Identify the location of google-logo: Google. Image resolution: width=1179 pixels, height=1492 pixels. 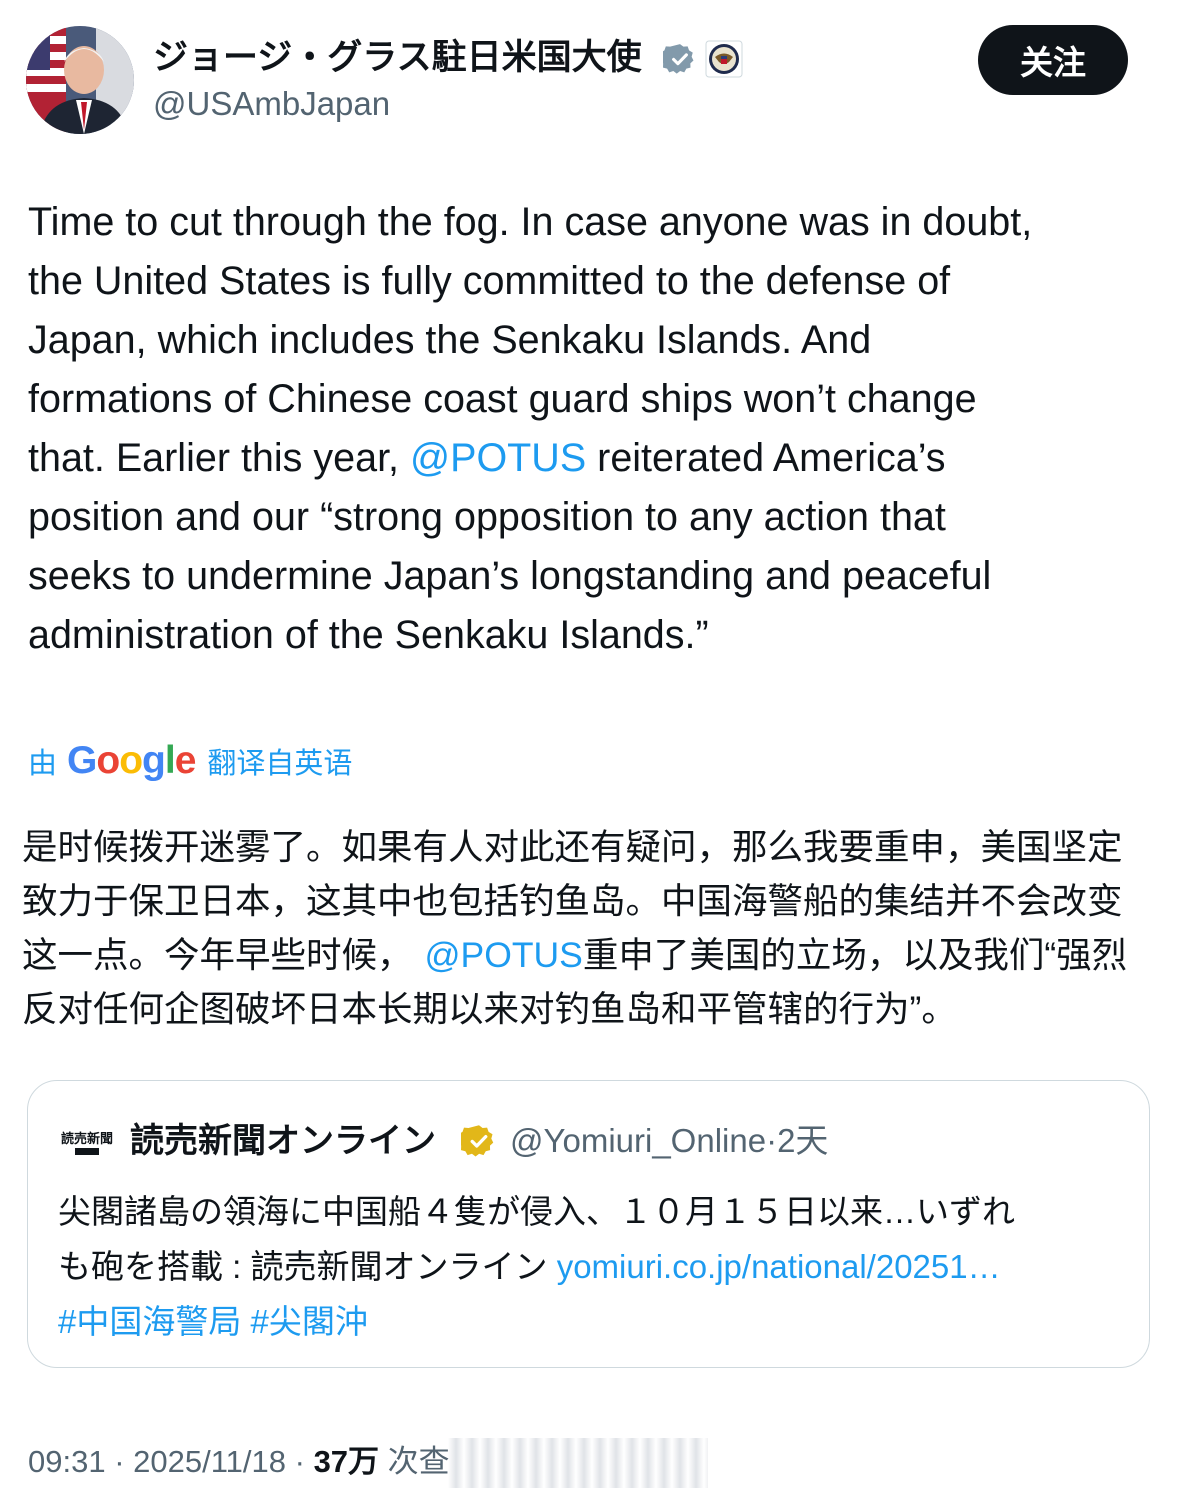
(131, 760).